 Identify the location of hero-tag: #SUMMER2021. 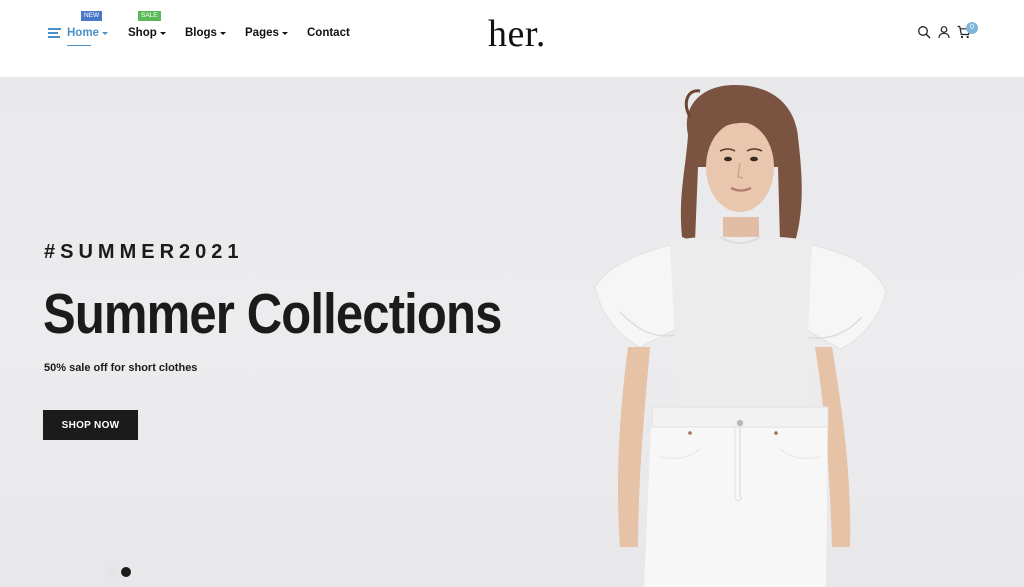
(144, 252).